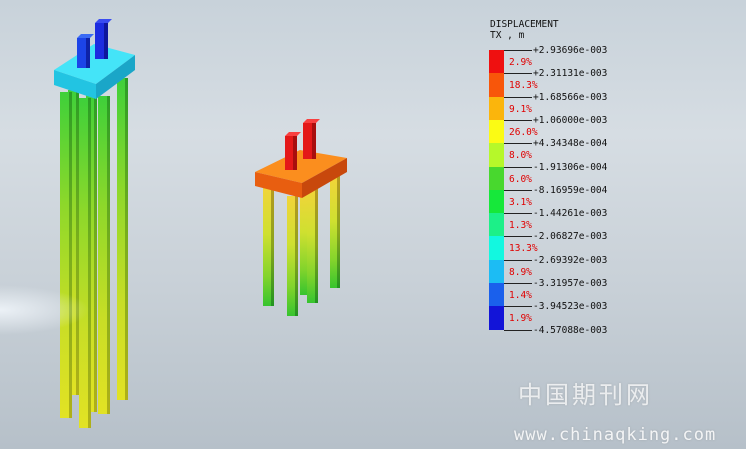 The width and height of the screenshot is (746, 449). I want to click on legend-value: -1.44261e-003, so click(570, 214).